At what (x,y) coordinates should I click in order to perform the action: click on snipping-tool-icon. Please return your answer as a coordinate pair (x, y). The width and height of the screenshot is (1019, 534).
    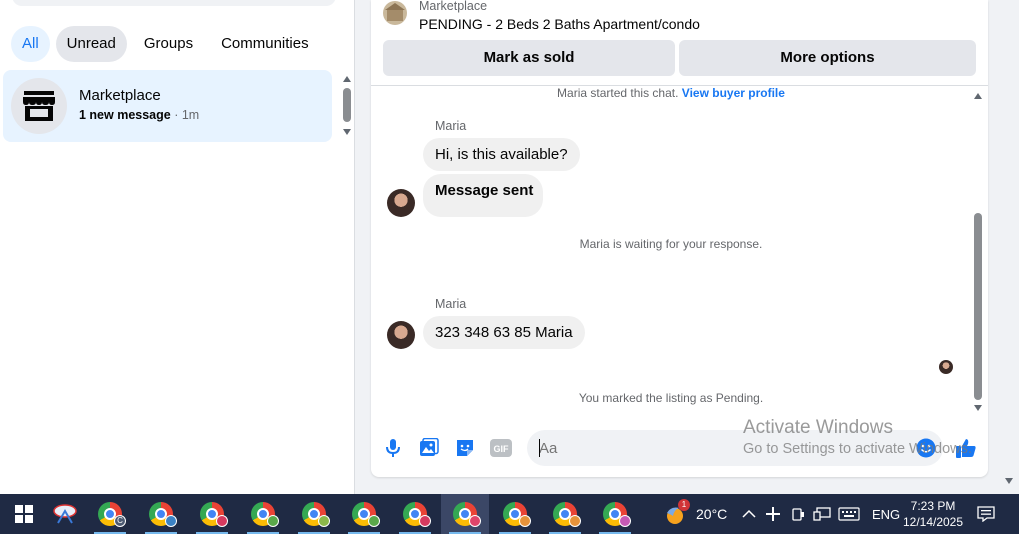
    Looking at the image, I should click on (65, 514).